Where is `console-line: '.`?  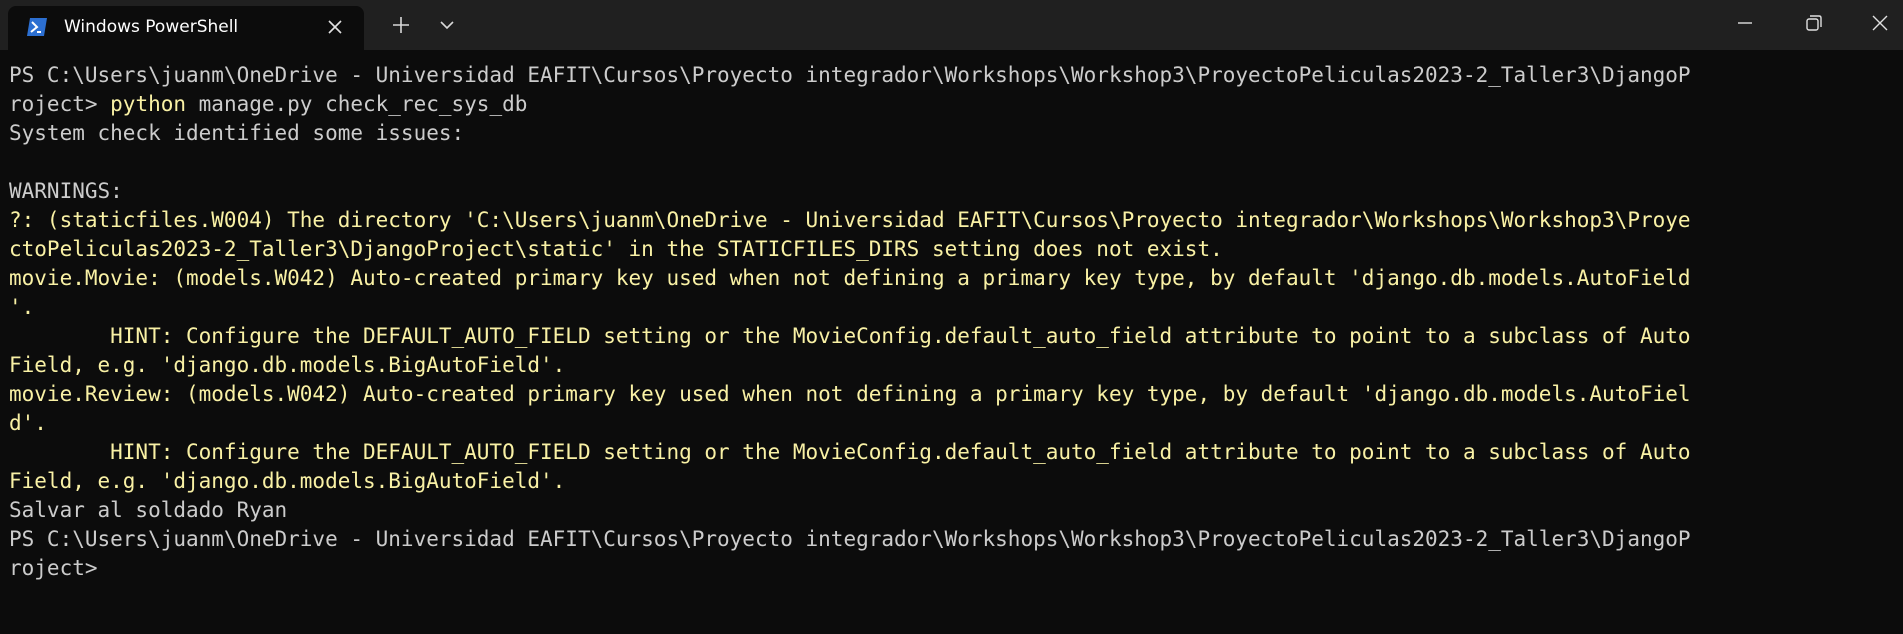 console-line: '. is located at coordinates (952, 307).